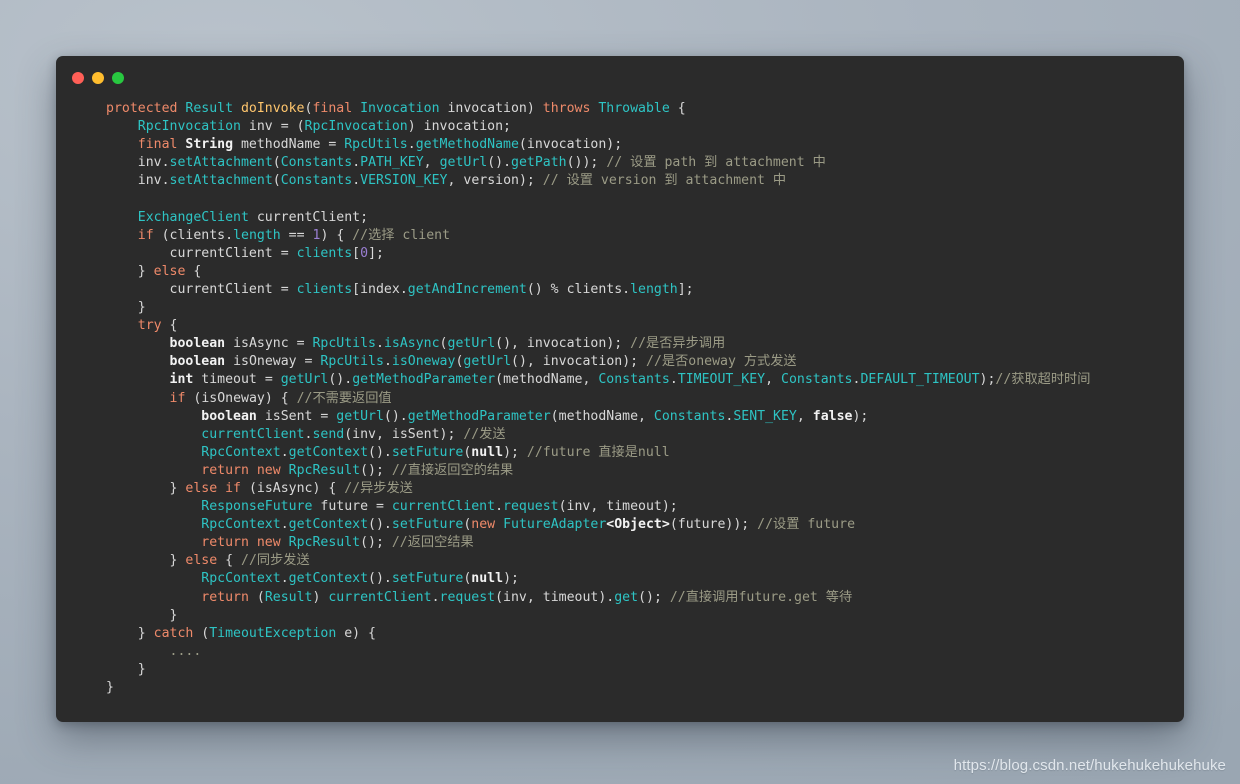  I want to click on code-token: DEFAULT_TIMEOUT, so click(920, 380).